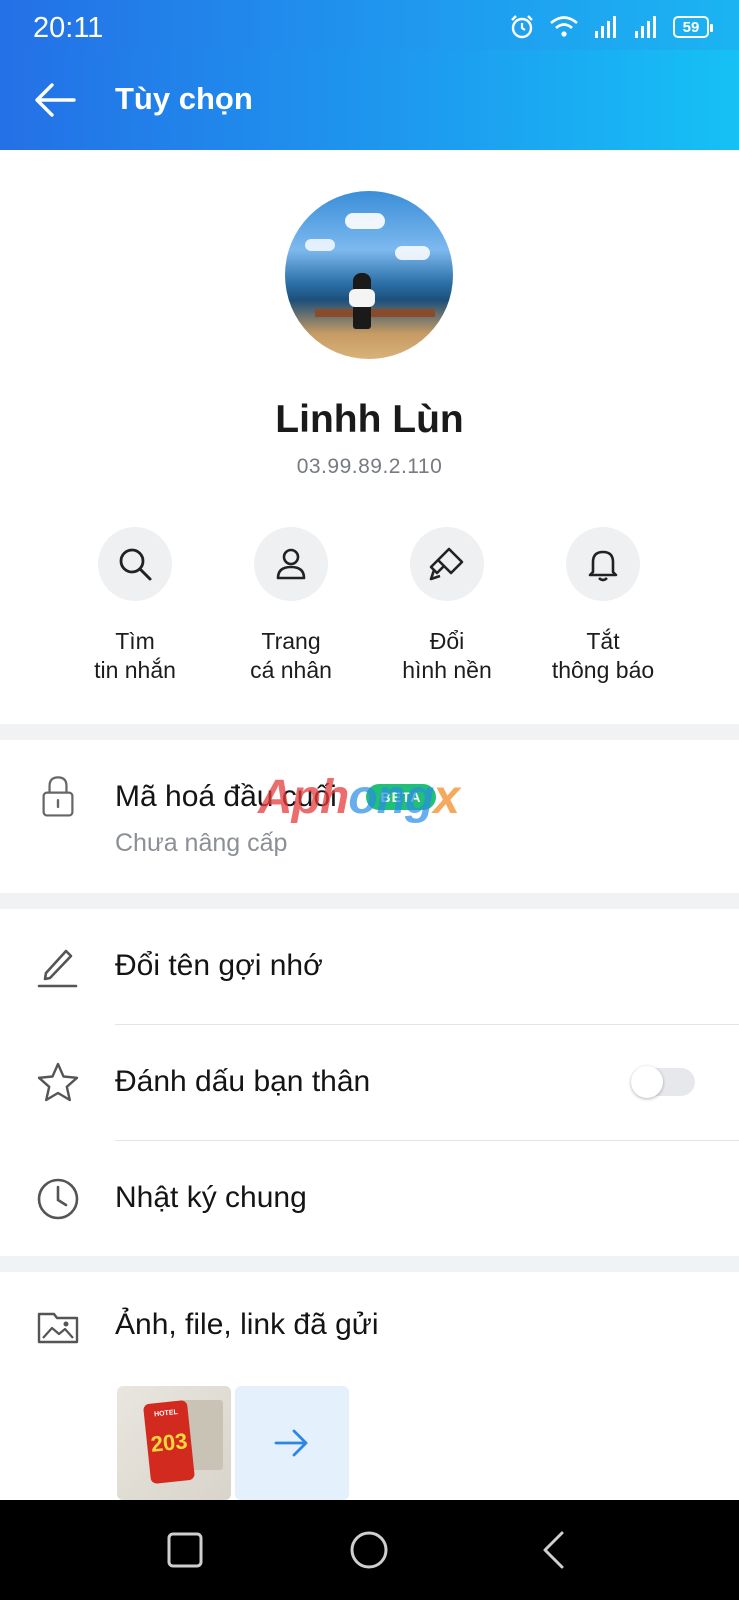 This screenshot has height=1600, width=739. What do you see at coordinates (369, 275) in the screenshot?
I see `avatar` at bounding box center [369, 275].